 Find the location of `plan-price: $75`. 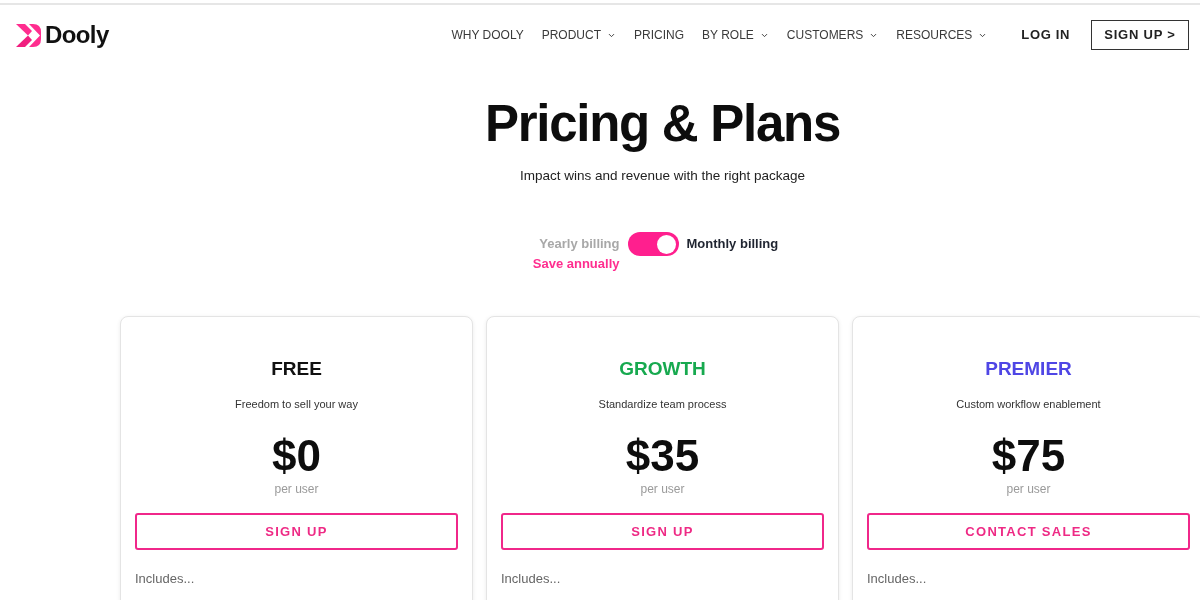

plan-price: $75 is located at coordinates (1028, 456).